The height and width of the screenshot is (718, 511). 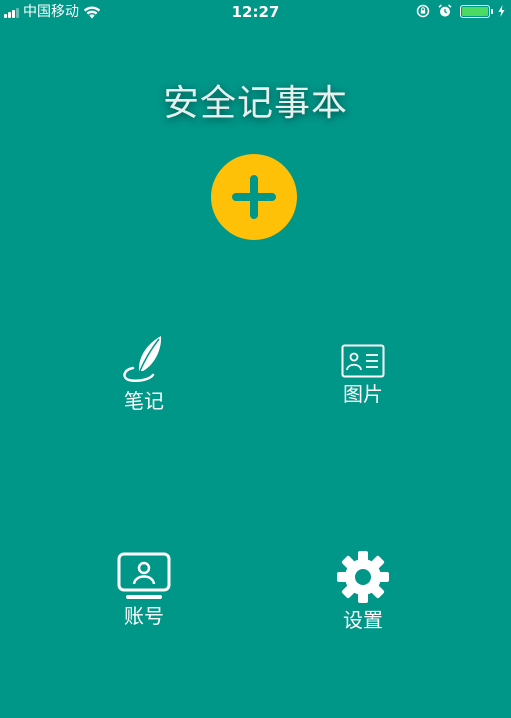 What do you see at coordinates (144, 359) in the screenshot?
I see `feather-icon` at bounding box center [144, 359].